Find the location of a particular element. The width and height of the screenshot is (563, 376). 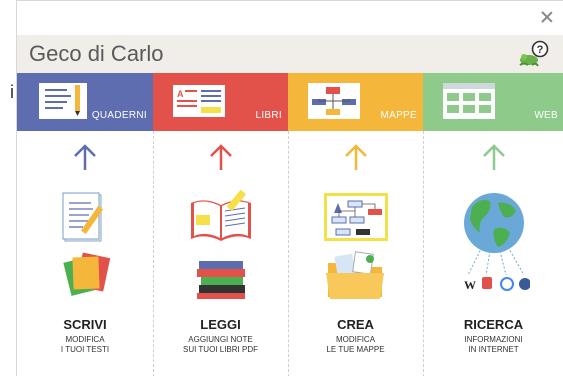

band-mappe: MAPPE is located at coordinates (355, 102).